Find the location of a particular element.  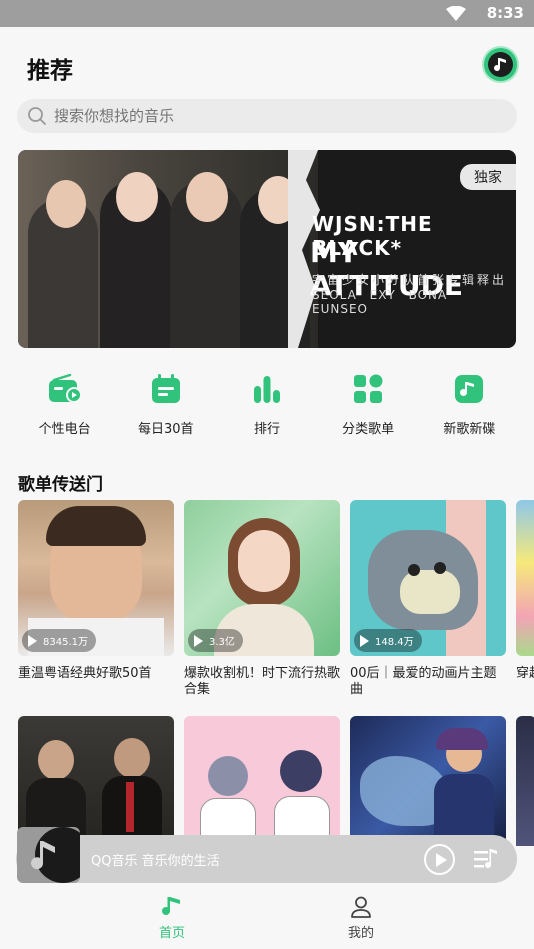

user-icon is located at coordinates (361, 907).